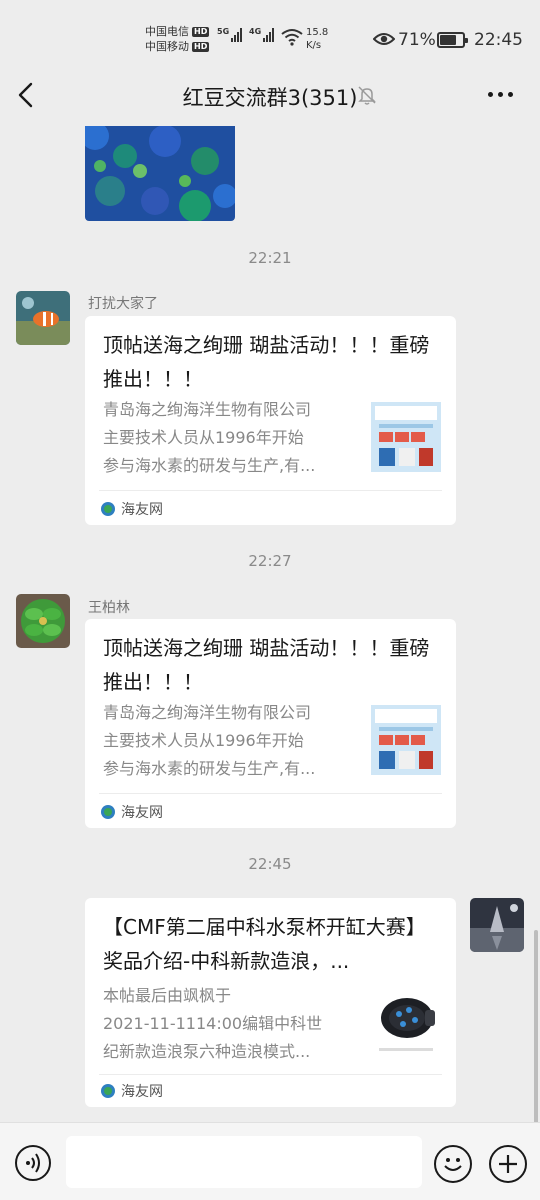  Describe the element at coordinates (270, 864) in the screenshot. I see `message-timestamp: 22:45` at that location.